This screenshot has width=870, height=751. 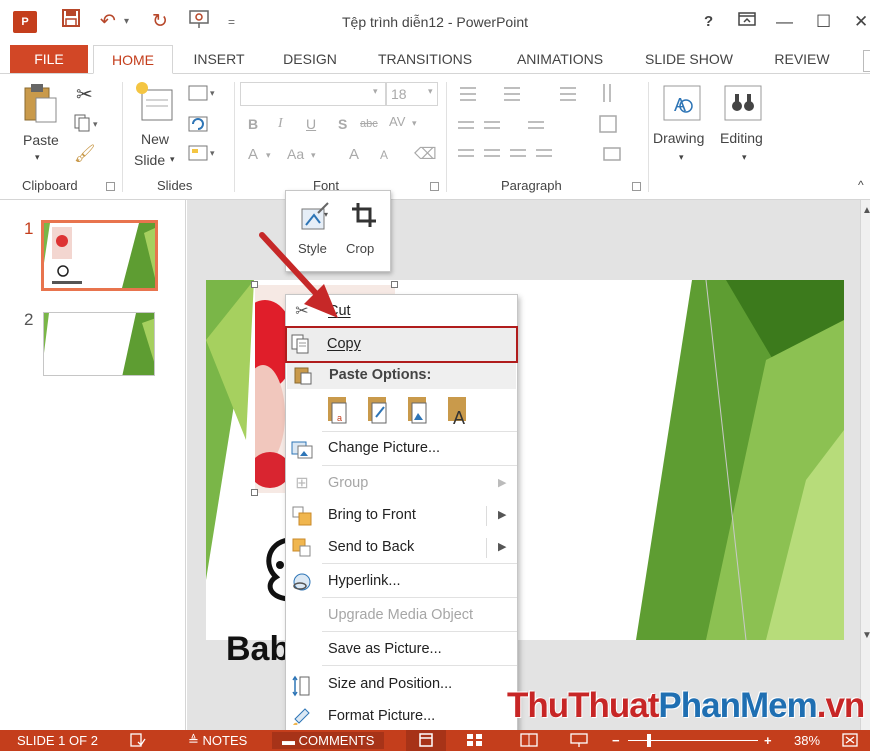 I want to click on grow-font-button: A, so click(x=354, y=154).